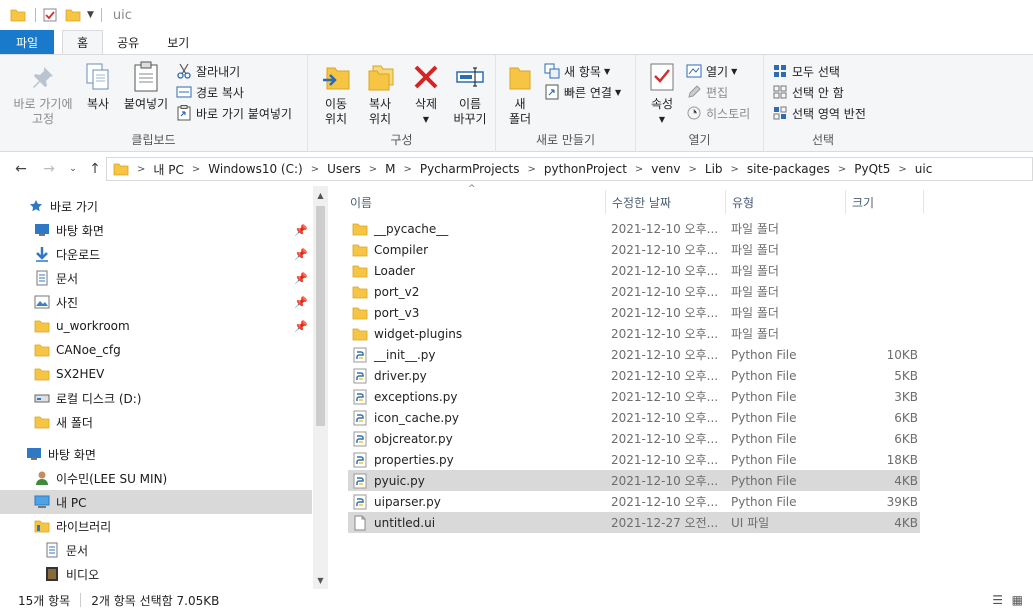 The height and width of the screenshot is (611, 1033). I want to click on breadcrumb-item: Windows10 (C:), so click(255, 169).